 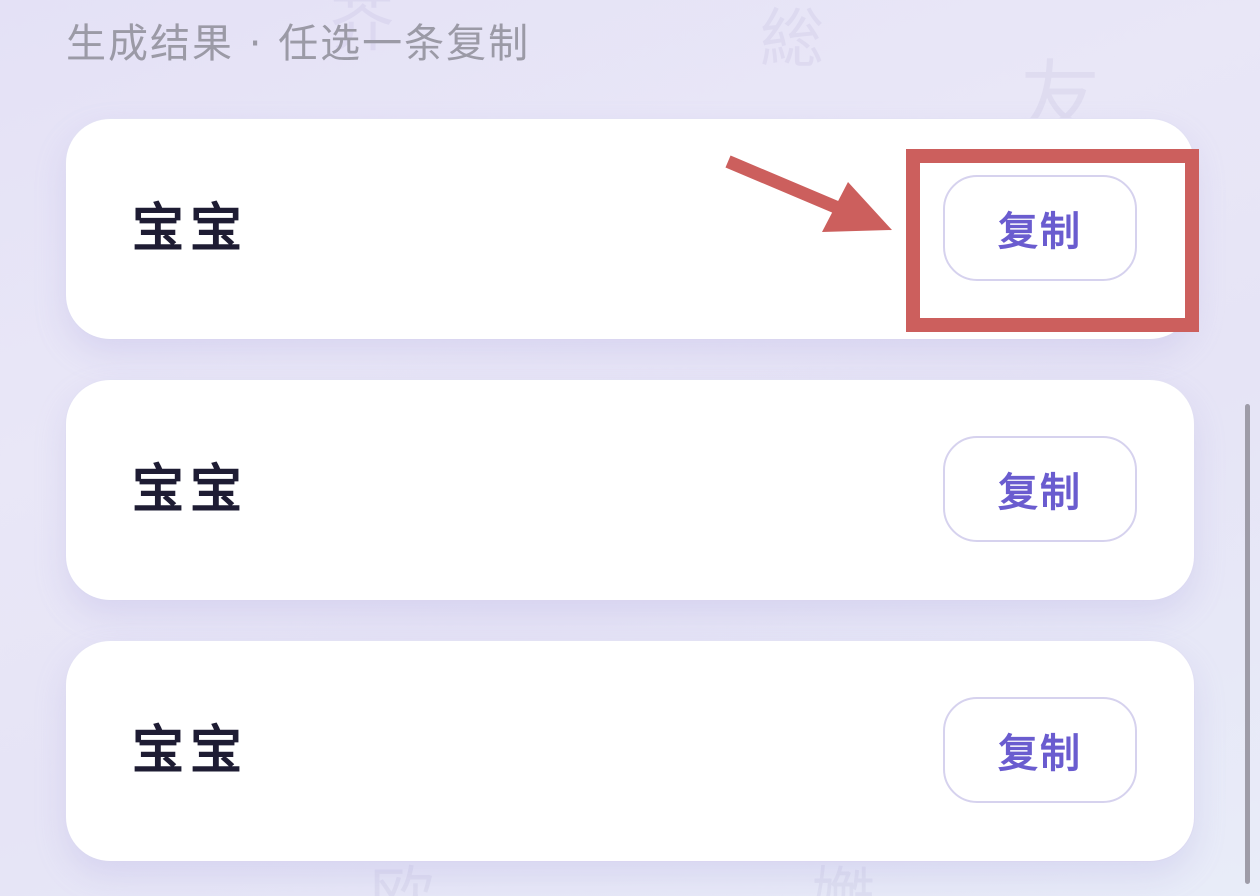 I want to click on section-title: 生成结果 · 任选一条复制, so click(x=298, y=44).